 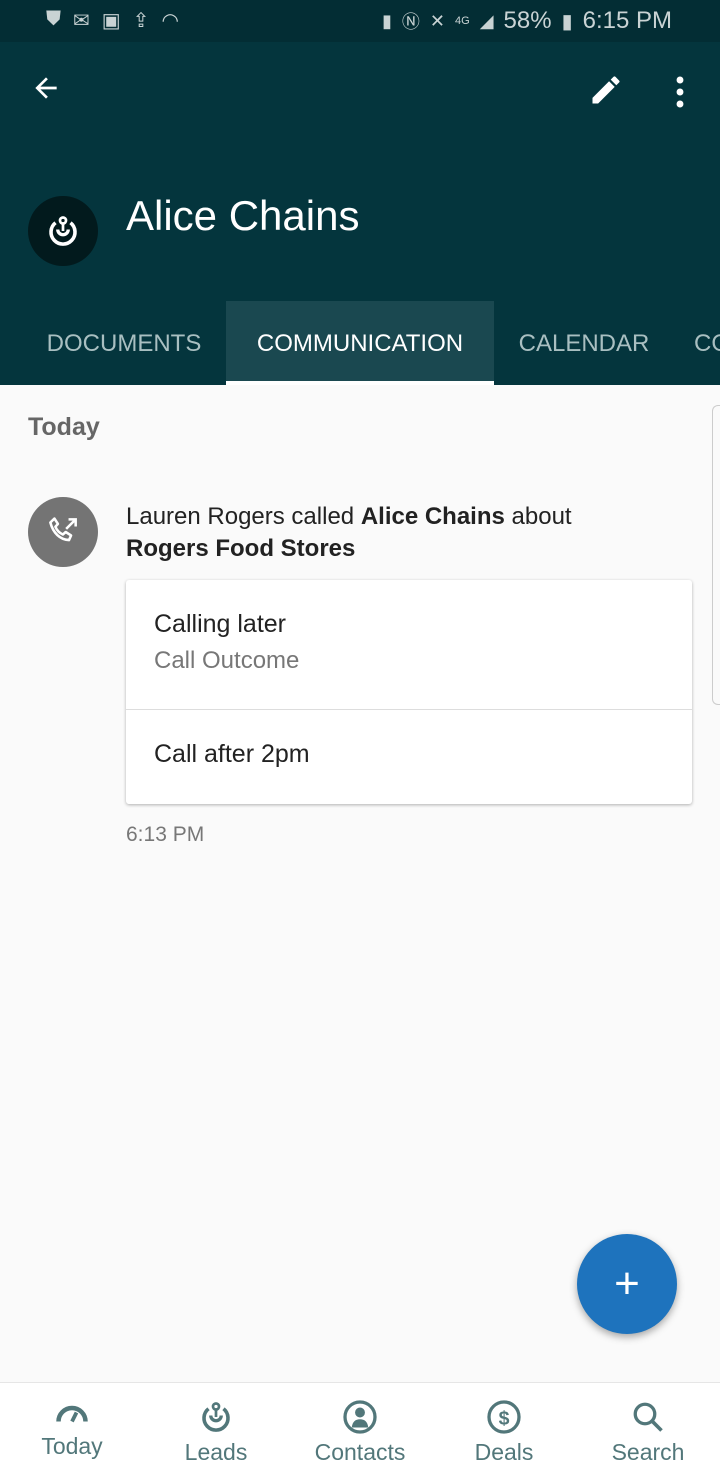 What do you see at coordinates (627, 1284) in the screenshot?
I see `add-button: +` at bounding box center [627, 1284].